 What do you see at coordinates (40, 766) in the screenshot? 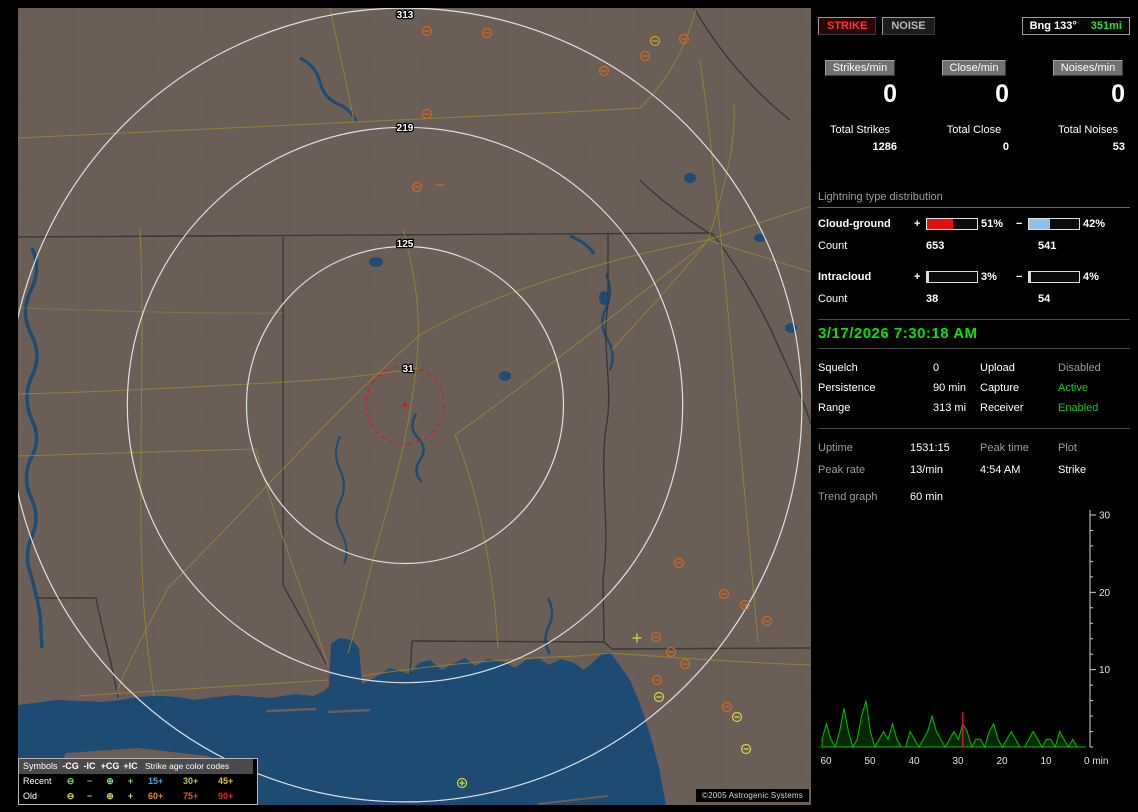
I see `legend-symbols-header: Symbols` at bounding box center [40, 766].